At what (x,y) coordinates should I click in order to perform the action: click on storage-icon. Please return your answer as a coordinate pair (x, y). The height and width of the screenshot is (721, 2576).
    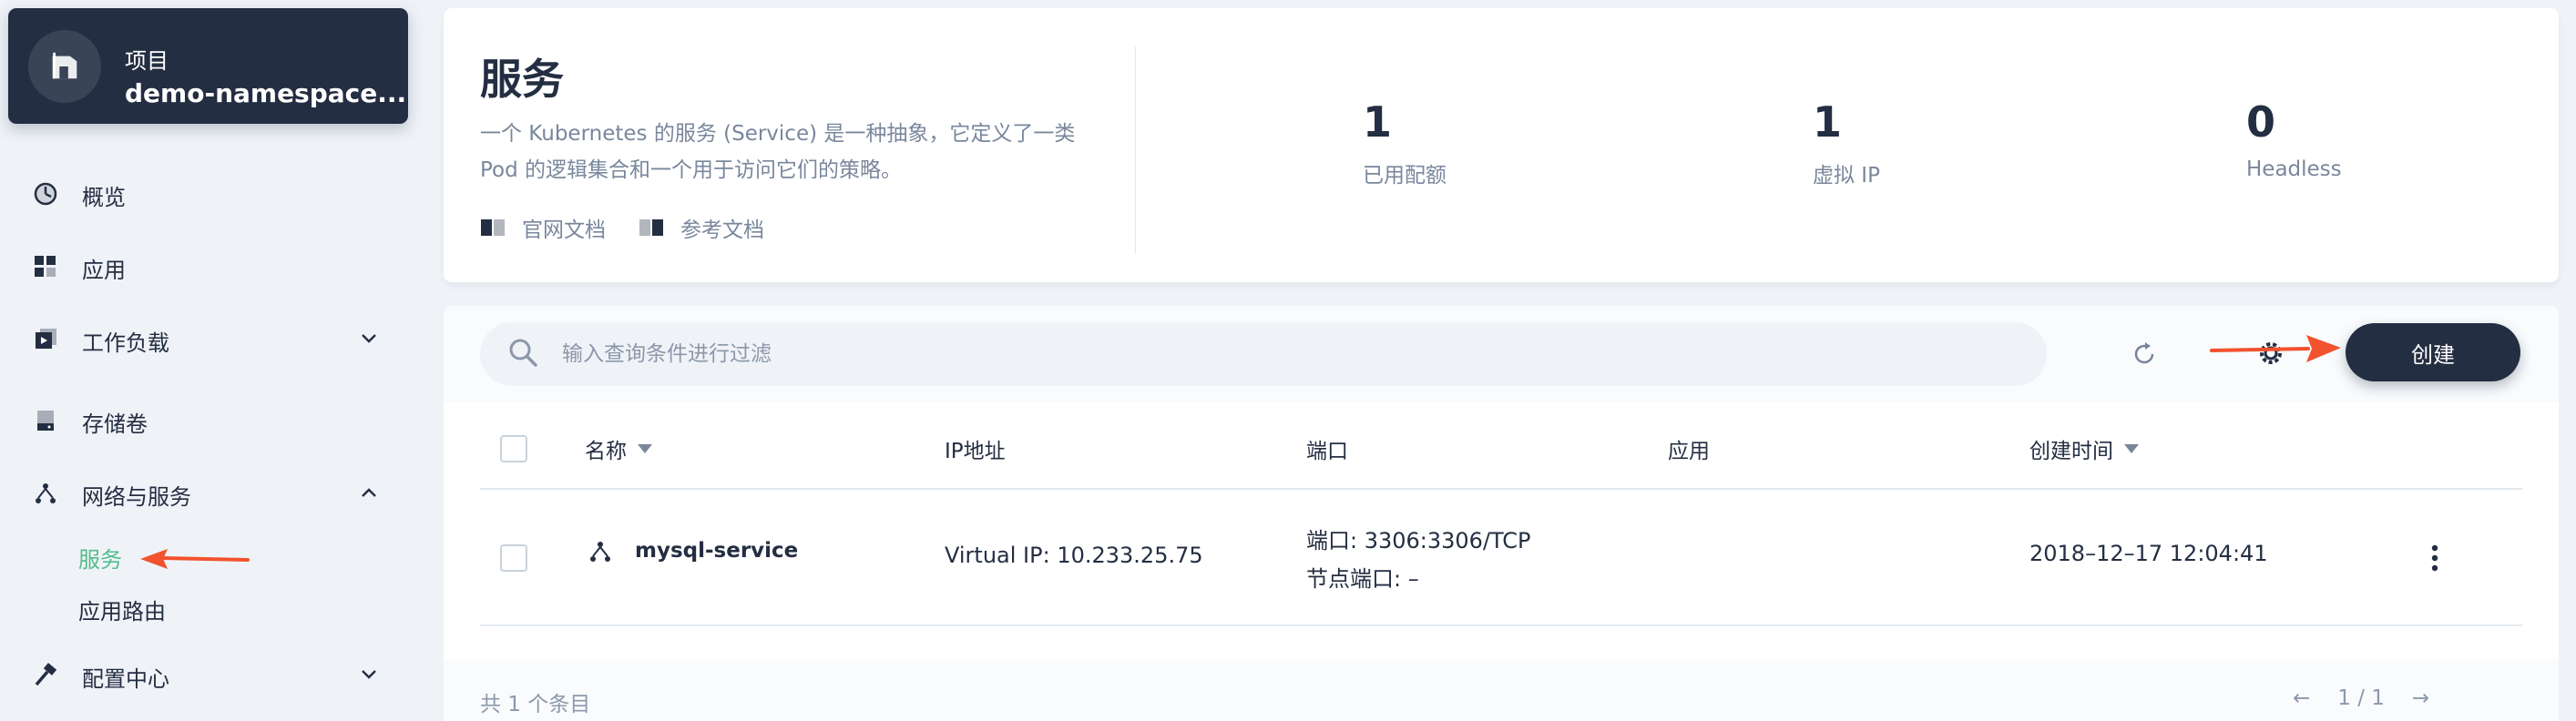
    Looking at the image, I should click on (46, 420).